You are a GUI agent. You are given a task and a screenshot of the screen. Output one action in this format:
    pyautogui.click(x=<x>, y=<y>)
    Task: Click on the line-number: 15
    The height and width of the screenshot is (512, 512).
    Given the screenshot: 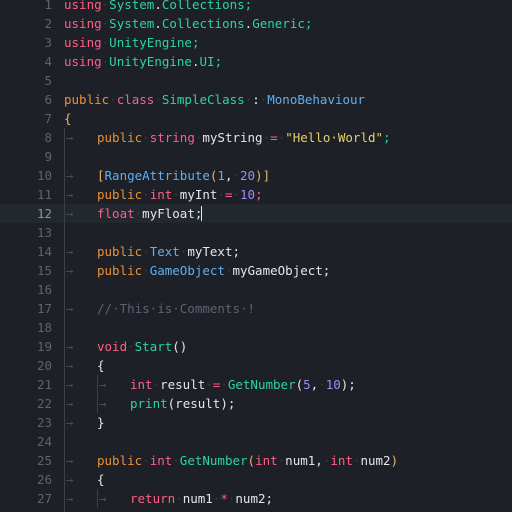 What is the action you would take?
    pyautogui.click(x=44, y=270)
    